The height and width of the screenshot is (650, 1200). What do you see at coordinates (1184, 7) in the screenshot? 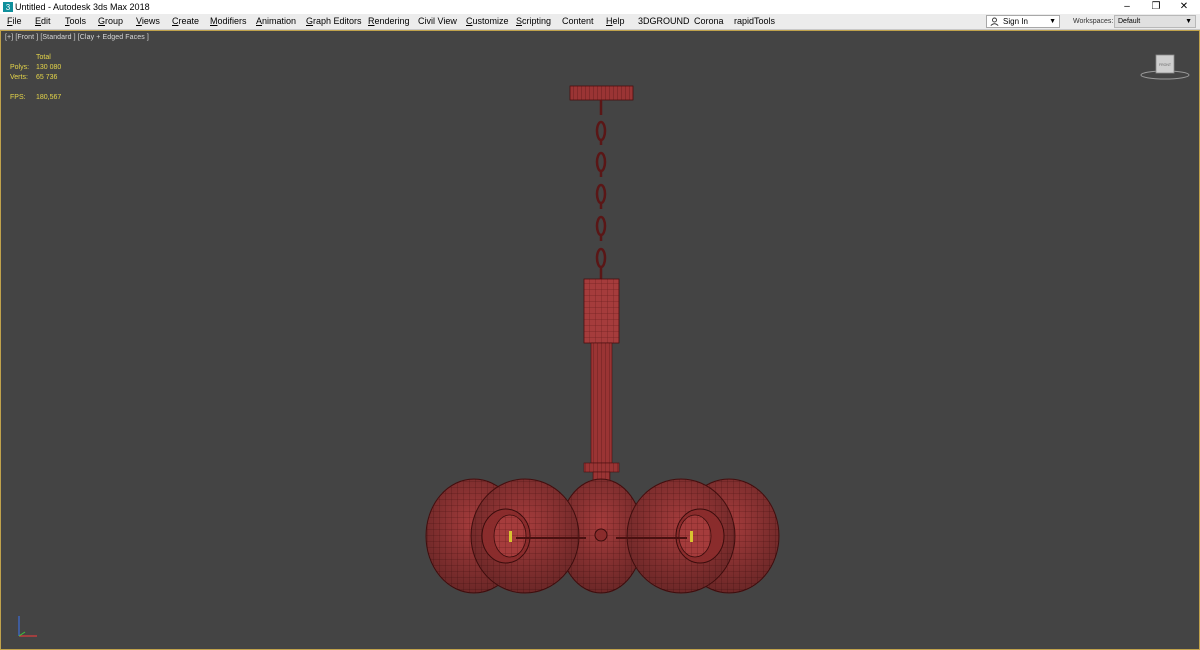
I see `close-button: ✕` at bounding box center [1184, 7].